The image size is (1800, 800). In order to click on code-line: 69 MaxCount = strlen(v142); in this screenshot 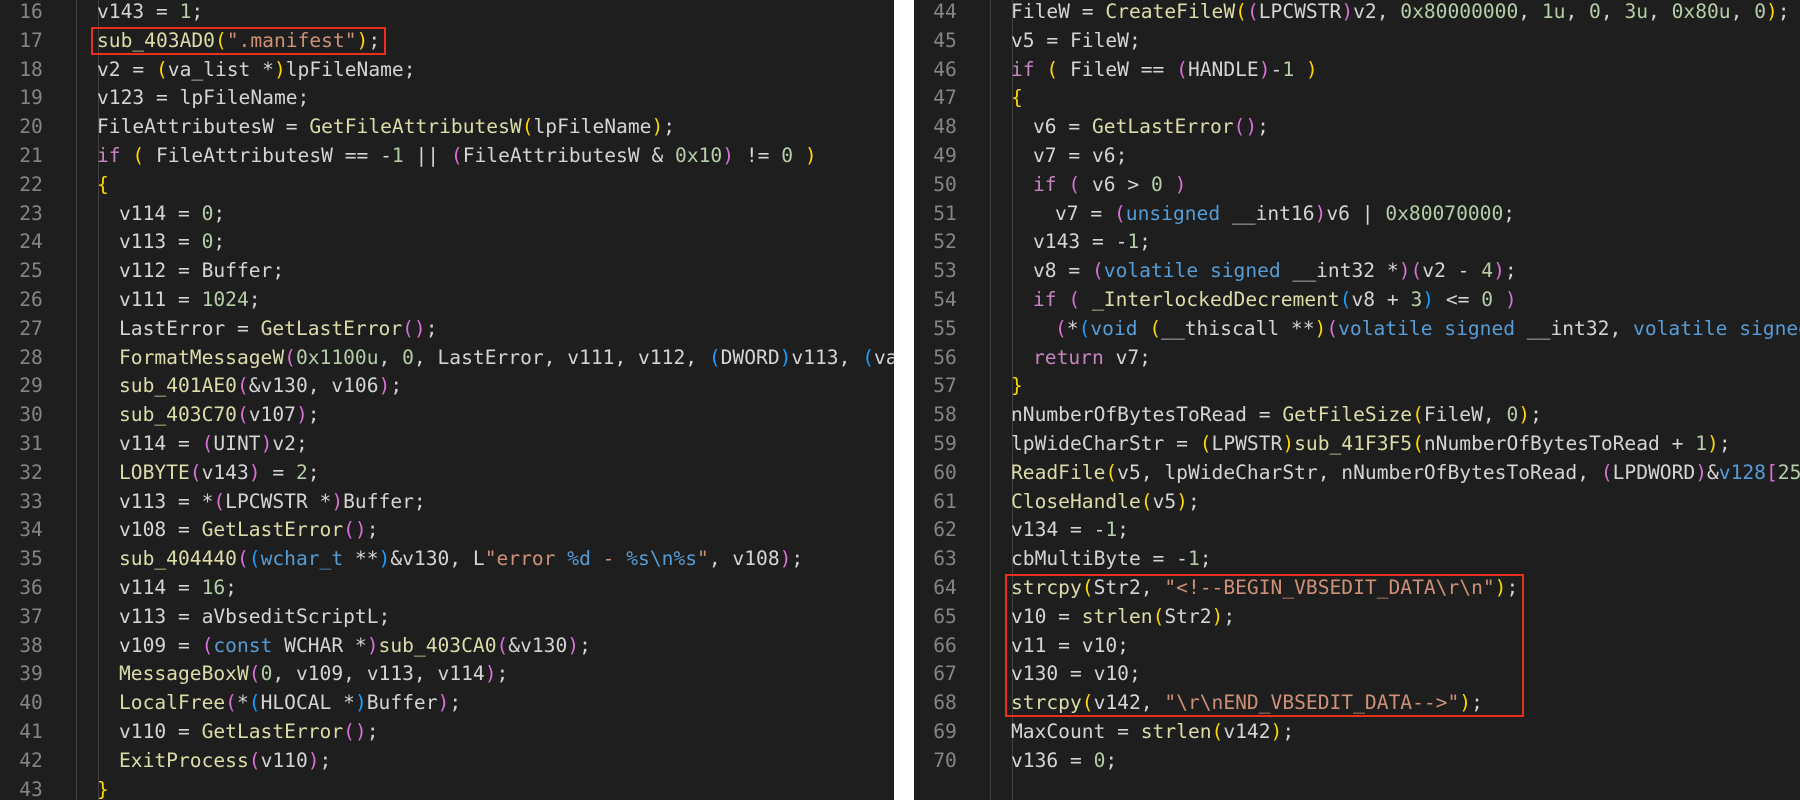, I will do `click(1357, 731)`.